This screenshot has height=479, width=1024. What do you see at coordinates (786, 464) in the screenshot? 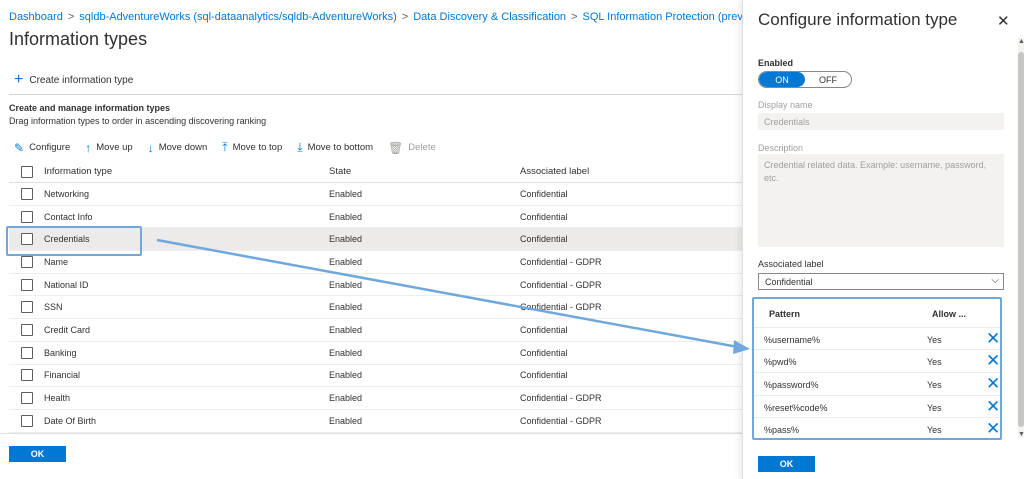
I see `panel-ok-button: OK` at bounding box center [786, 464].